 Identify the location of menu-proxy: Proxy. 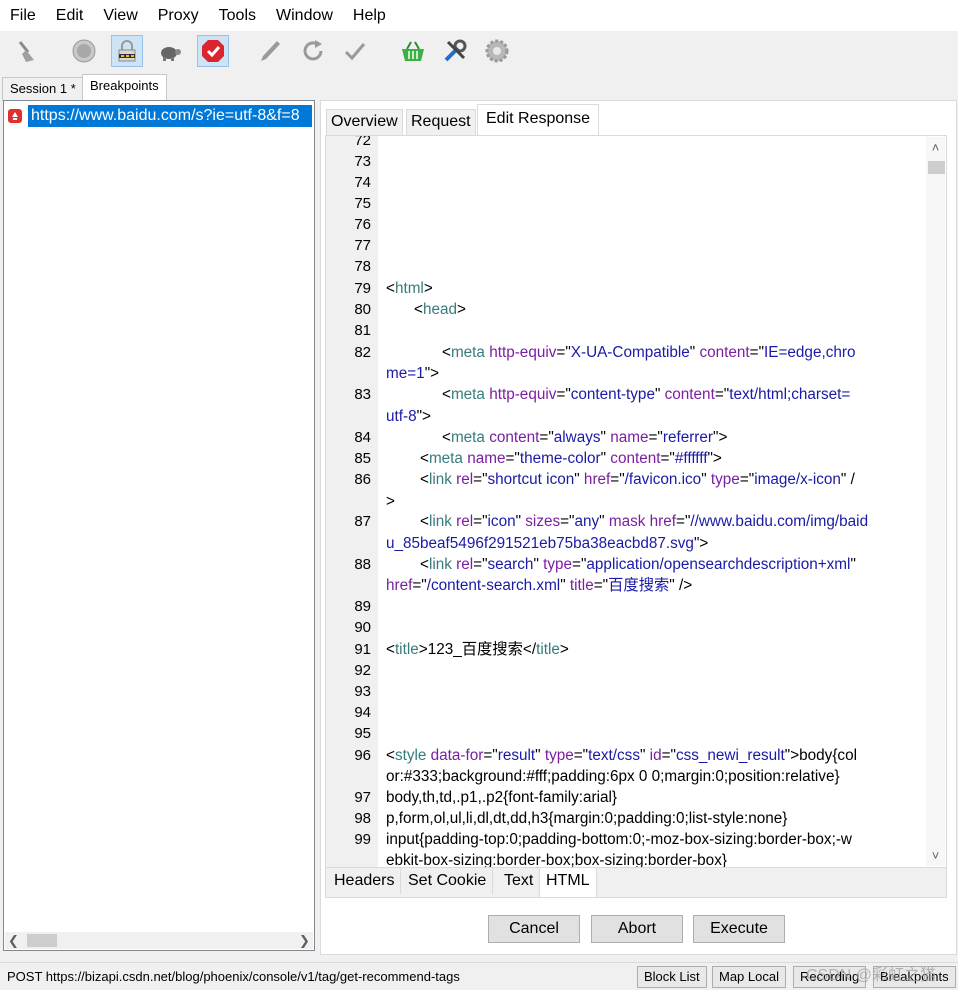
(178, 15).